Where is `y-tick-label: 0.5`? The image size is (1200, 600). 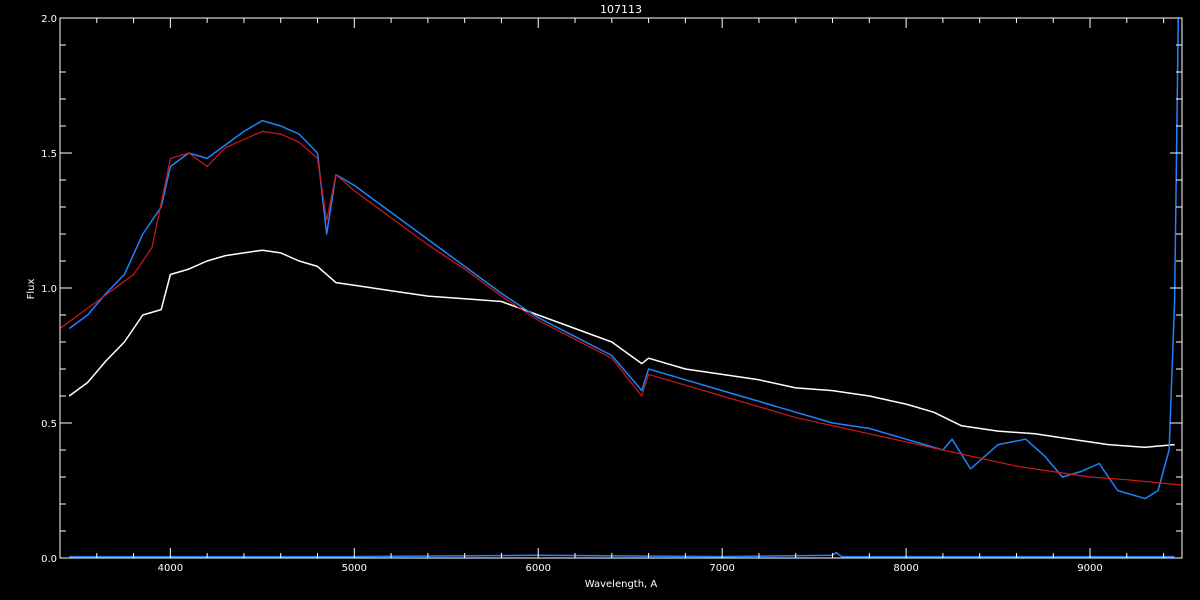 y-tick-label: 0.5 is located at coordinates (49, 424).